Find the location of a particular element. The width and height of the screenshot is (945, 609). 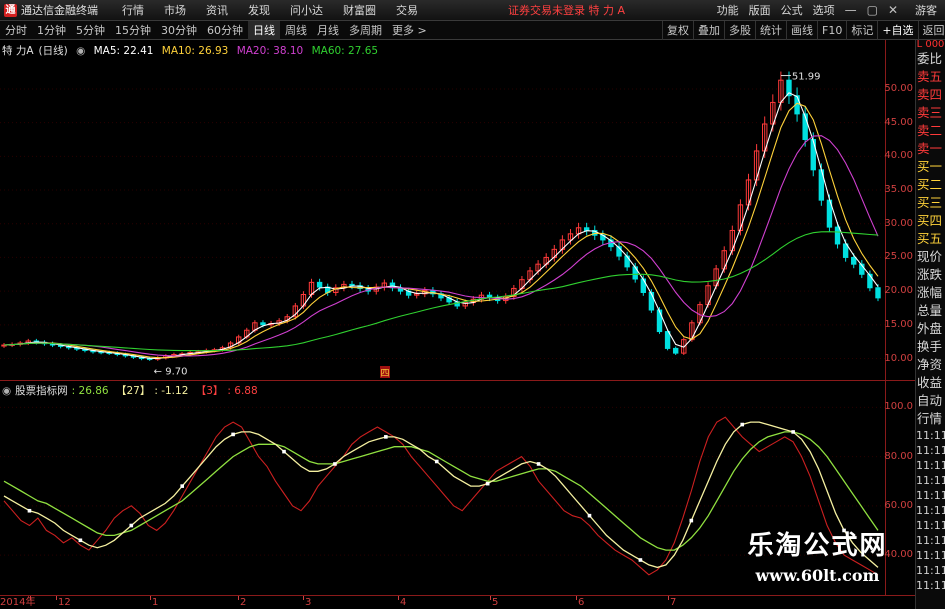

menu-market: 市场 is located at coordinates (175, 10).